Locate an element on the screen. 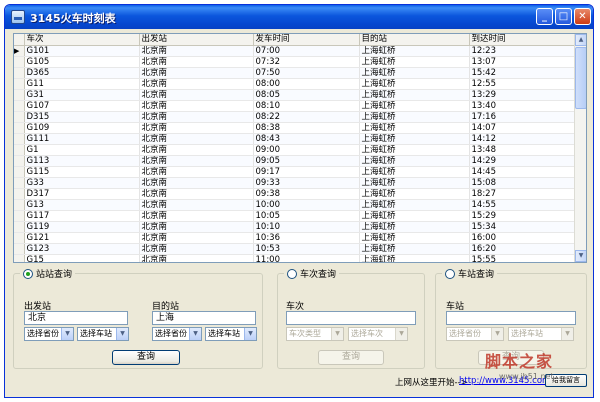  train-query-legend: 车次查询 is located at coordinates (312, 273).